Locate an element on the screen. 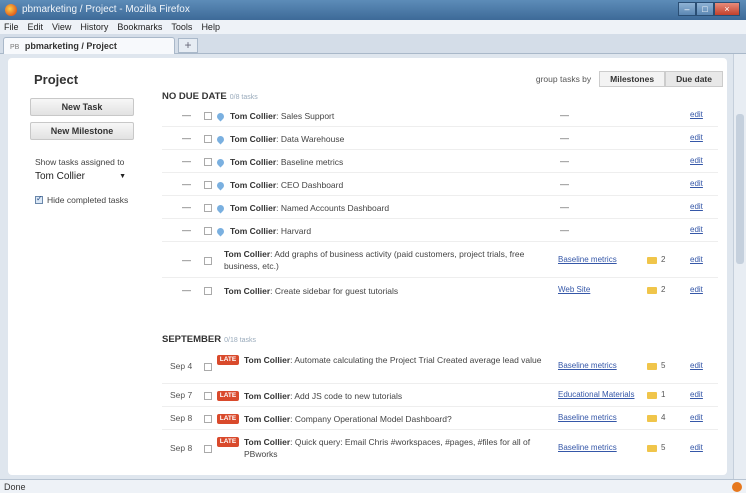 This screenshot has width=746, height=493. task-text: Tom Collier: Named Accounts Dashboard is located at coordinates (309, 208).